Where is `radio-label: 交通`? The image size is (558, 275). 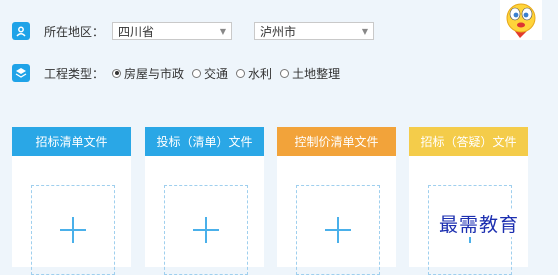
radio-label: 交通 is located at coordinates (216, 73).